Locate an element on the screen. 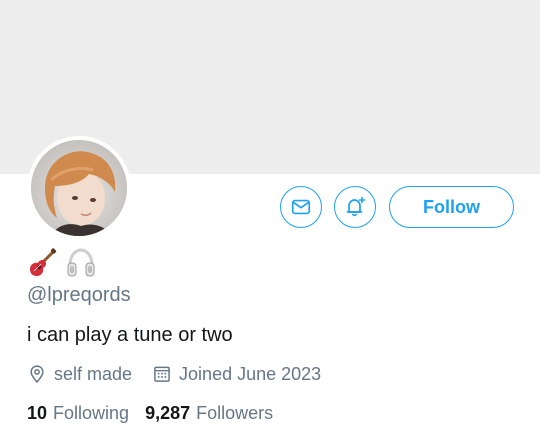 The image size is (540, 447). following-label: Following is located at coordinates (91, 412).